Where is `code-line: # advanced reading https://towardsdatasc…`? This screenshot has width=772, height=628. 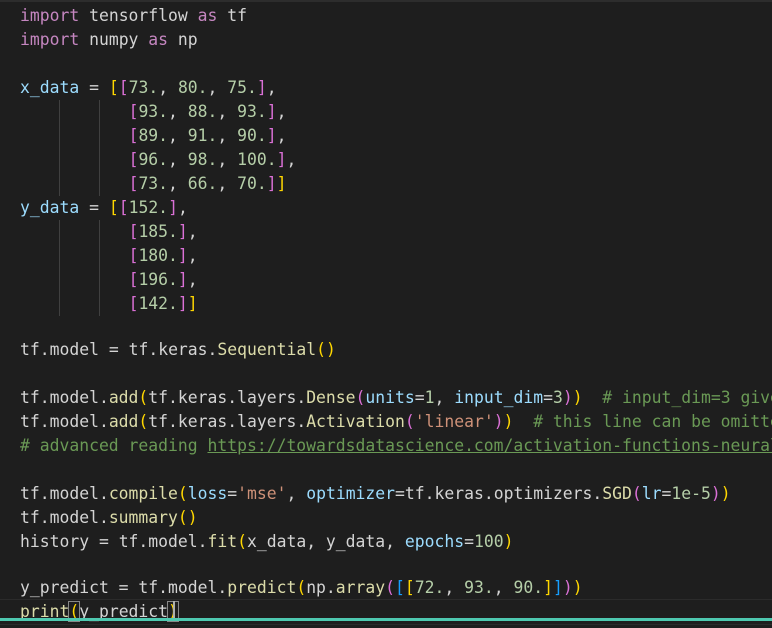 code-line: # advanced reading https://towardsdatasc… is located at coordinates (396, 446).